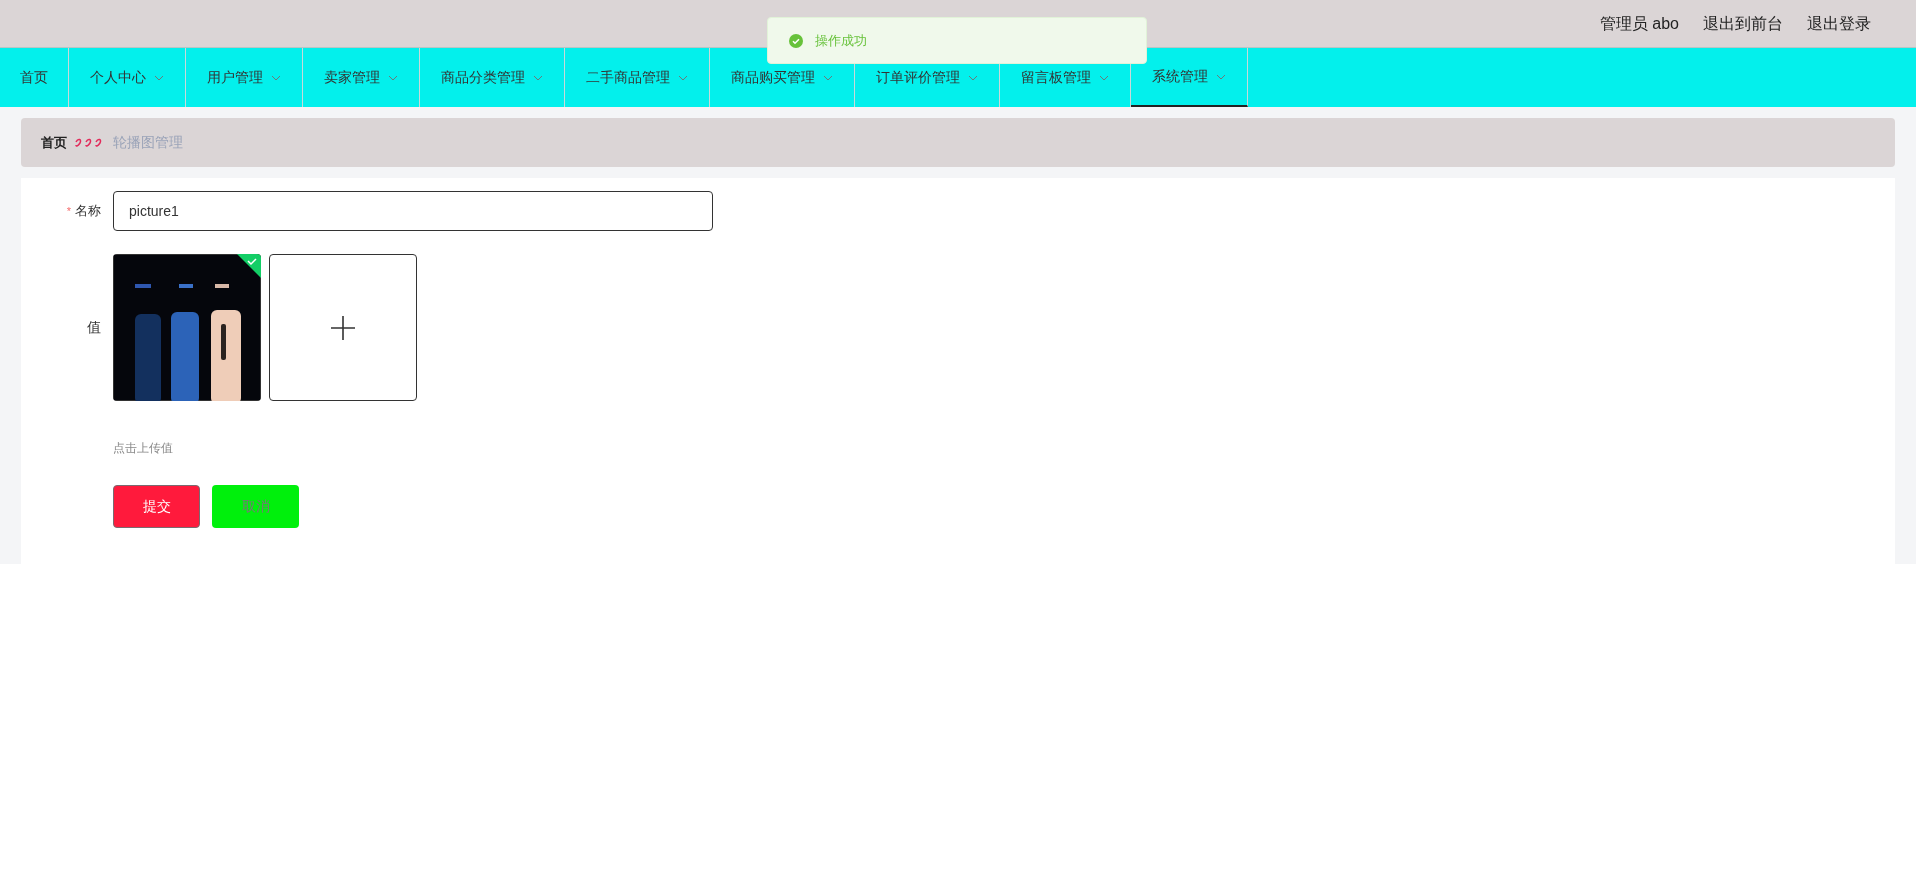 The width and height of the screenshot is (1916, 885). What do you see at coordinates (1839, 23) in the screenshot?
I see `header-link: 退出登录` at bounding box center [1839, 23].